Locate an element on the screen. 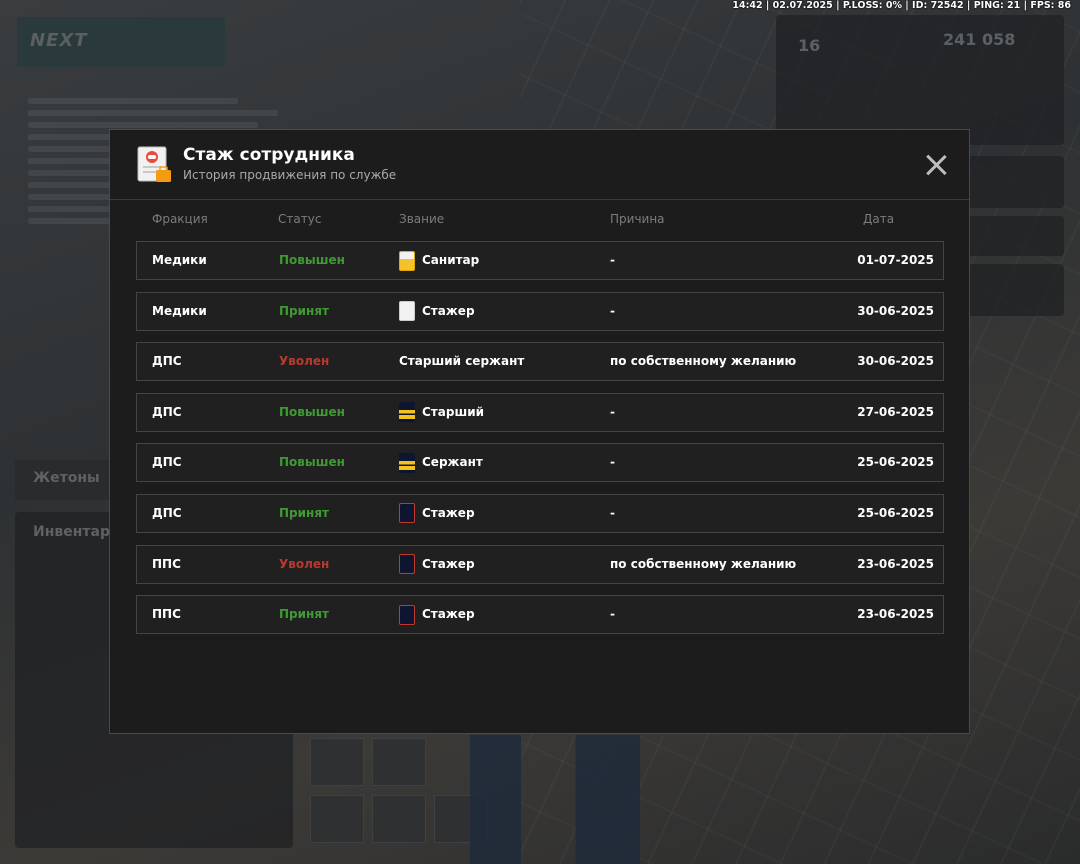  record-row: Медики Принят Стажер - 30-06-2025 is located at coordinates (540, 311).